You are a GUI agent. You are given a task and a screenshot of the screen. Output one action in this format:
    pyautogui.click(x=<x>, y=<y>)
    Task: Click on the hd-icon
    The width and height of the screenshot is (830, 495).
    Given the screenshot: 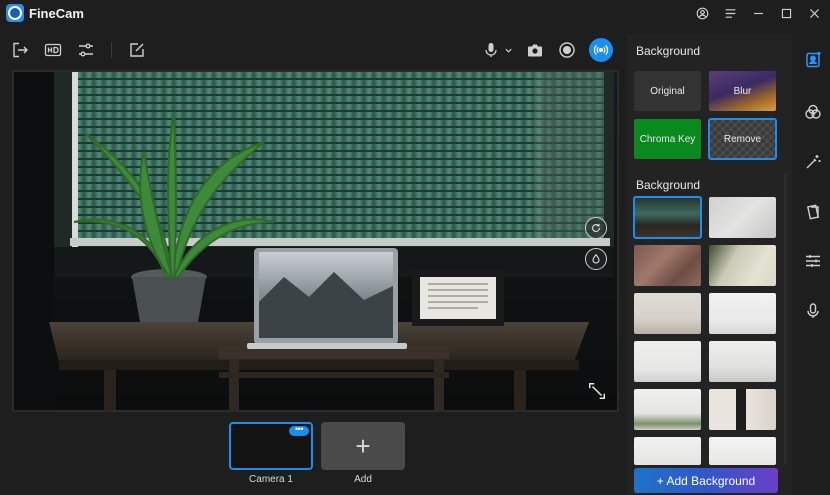 What is the action you would take?
    pyautogui.click(x=53, y=50)
    